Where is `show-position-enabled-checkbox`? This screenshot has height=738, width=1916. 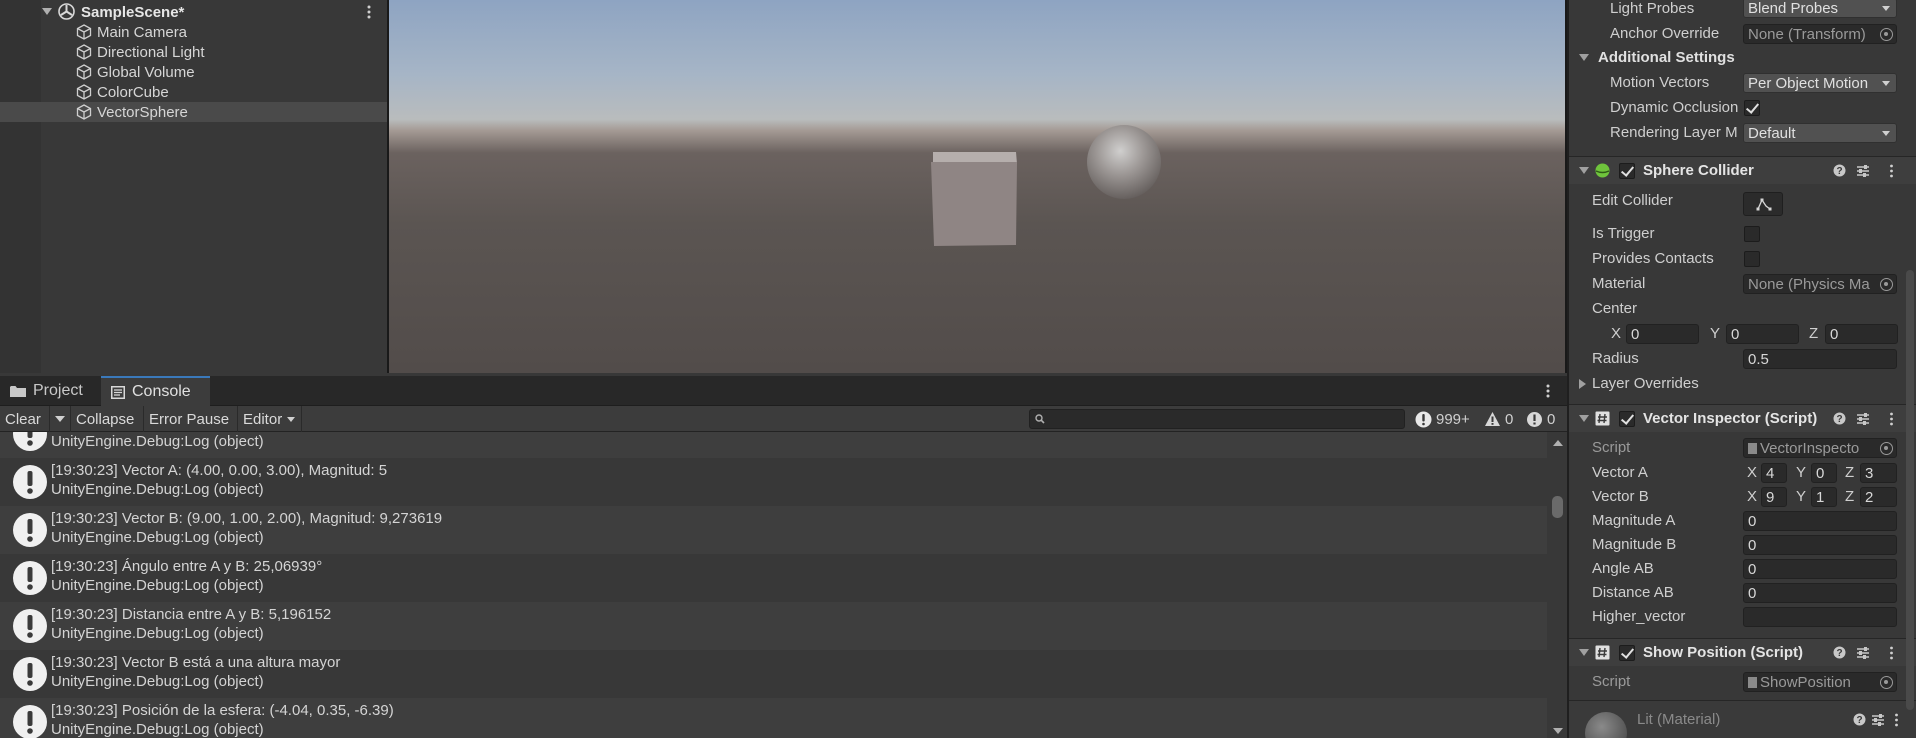
show-position-enabled-checkbox is located at coordinates (1627, 653).